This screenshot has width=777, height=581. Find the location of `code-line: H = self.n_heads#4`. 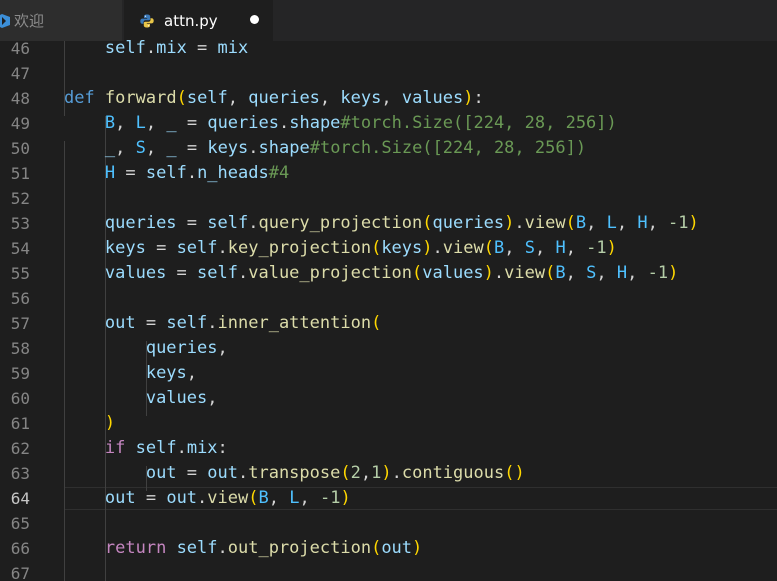

code-line: H = self.n_heads#4 is located at coordinates (156, 173).